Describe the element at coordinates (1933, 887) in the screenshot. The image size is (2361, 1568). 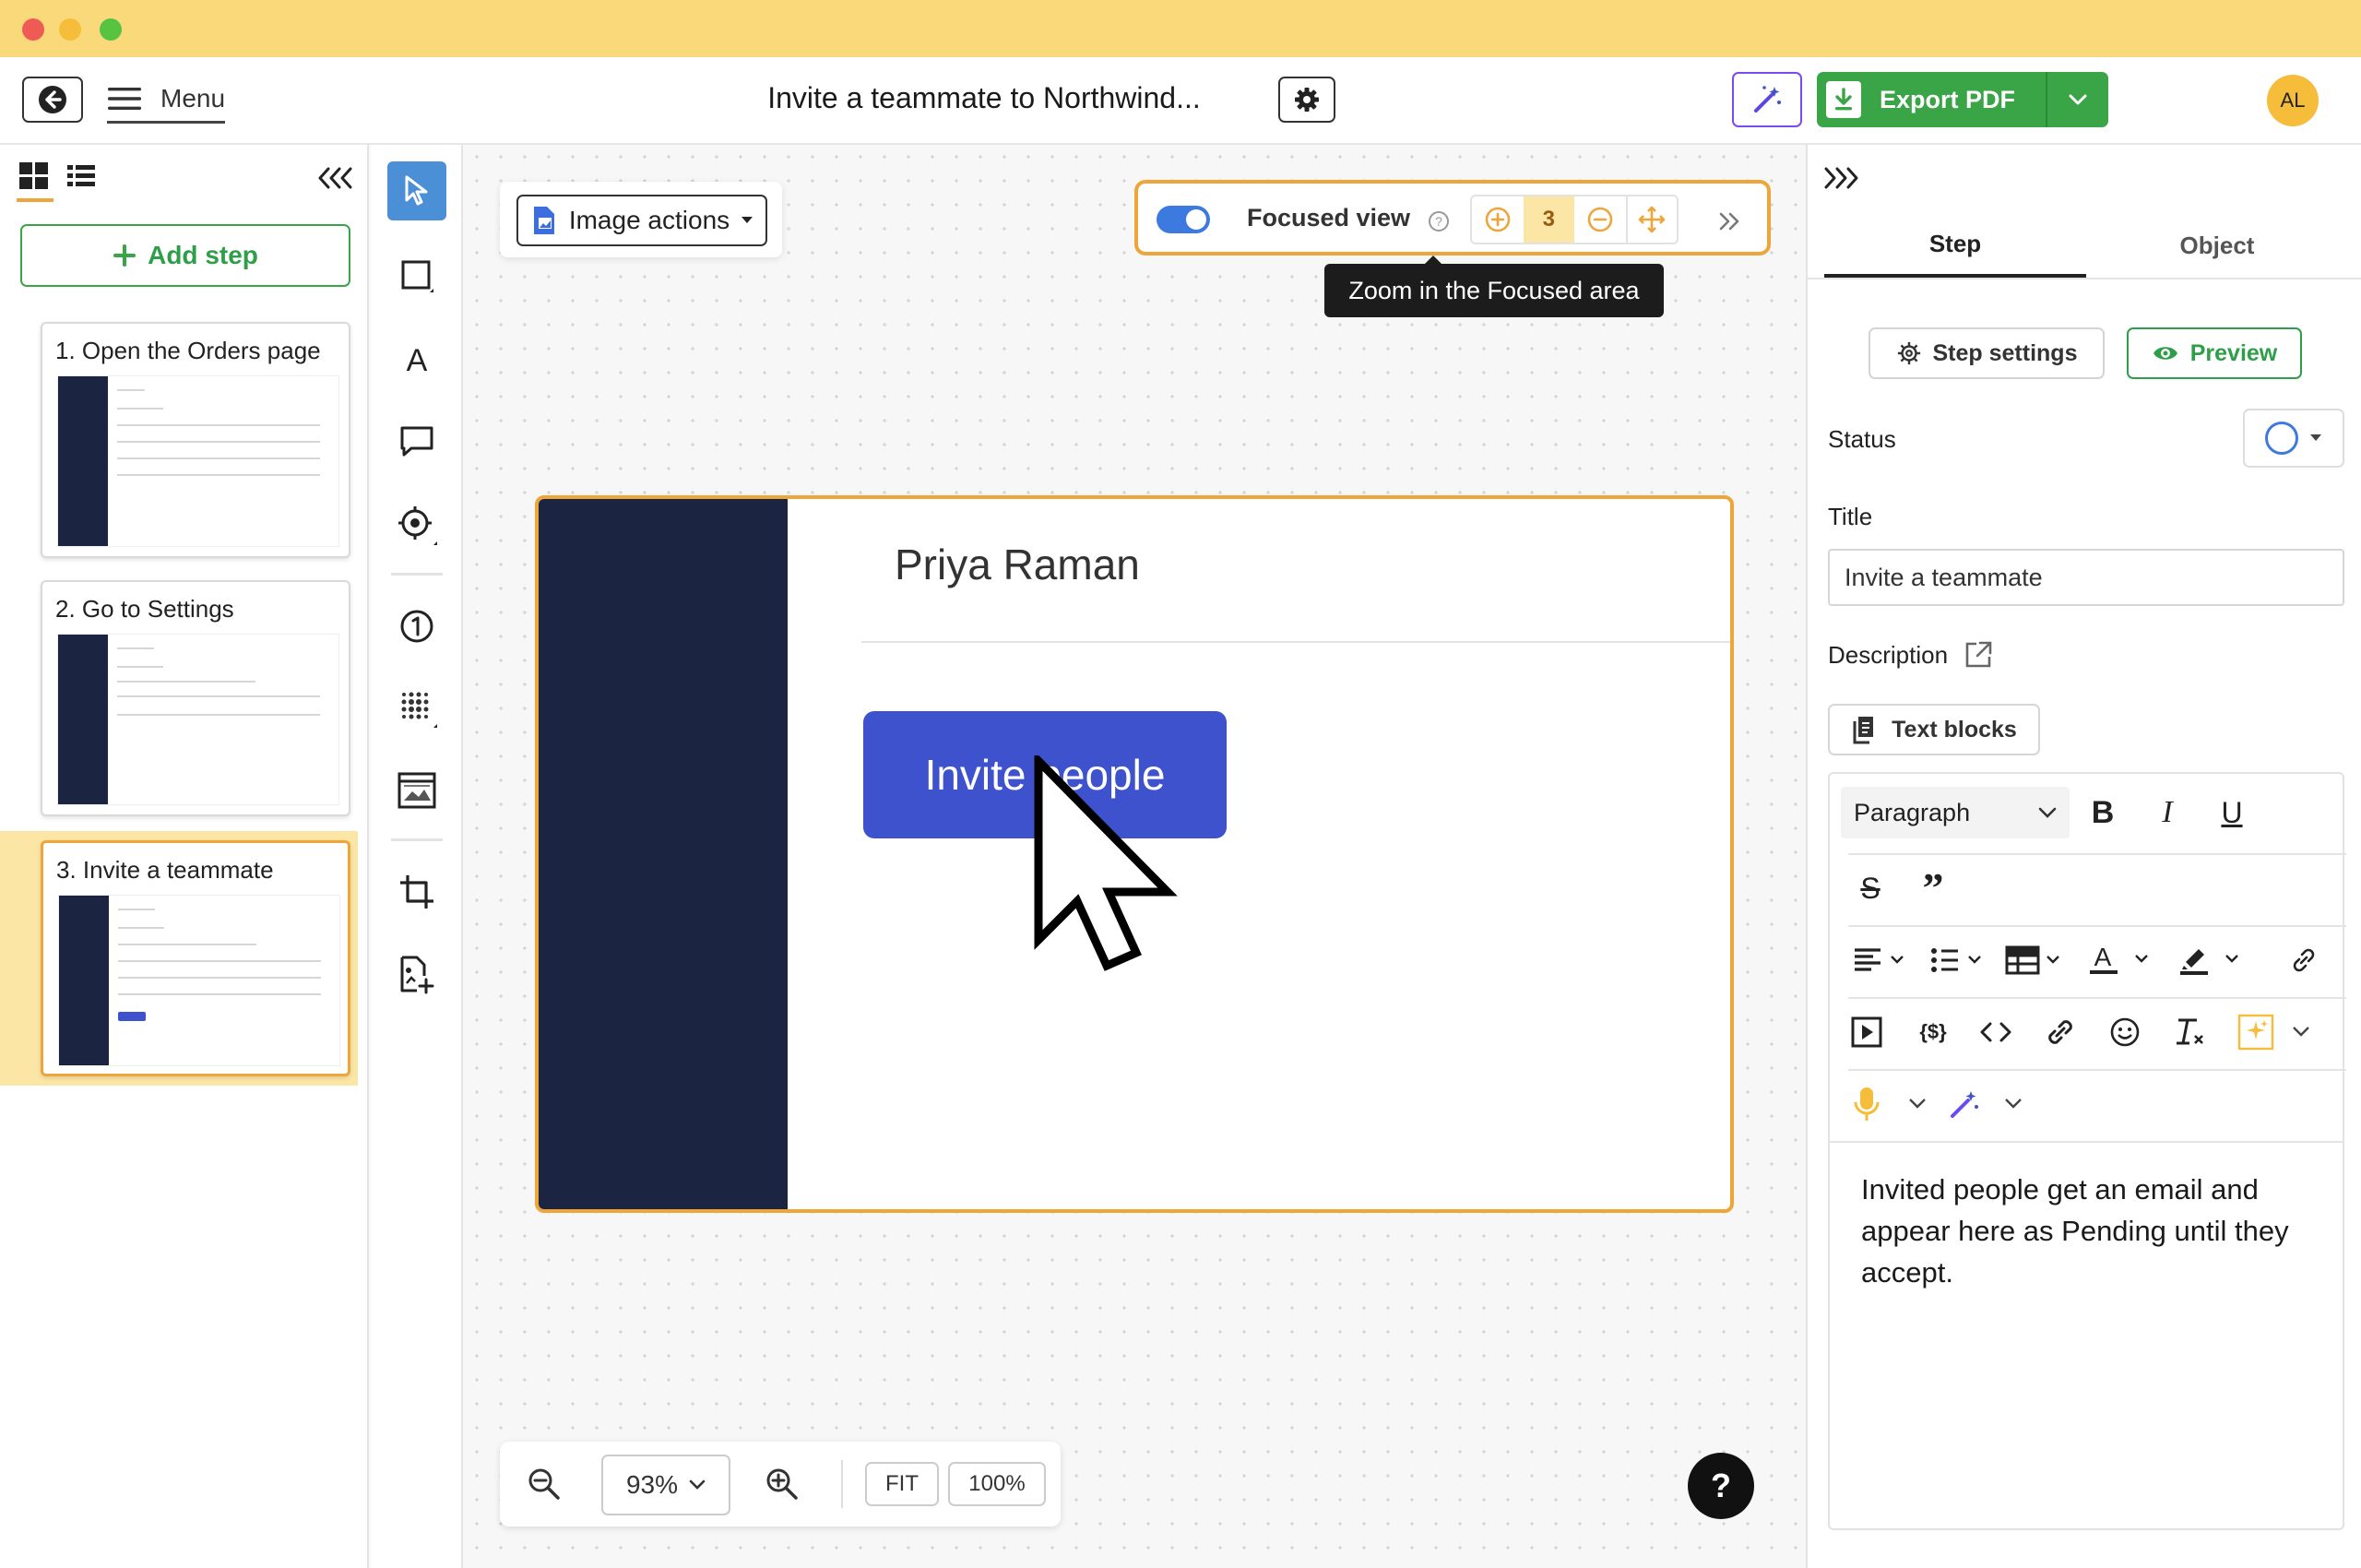
I see `blockquote-button: ”` at that location.